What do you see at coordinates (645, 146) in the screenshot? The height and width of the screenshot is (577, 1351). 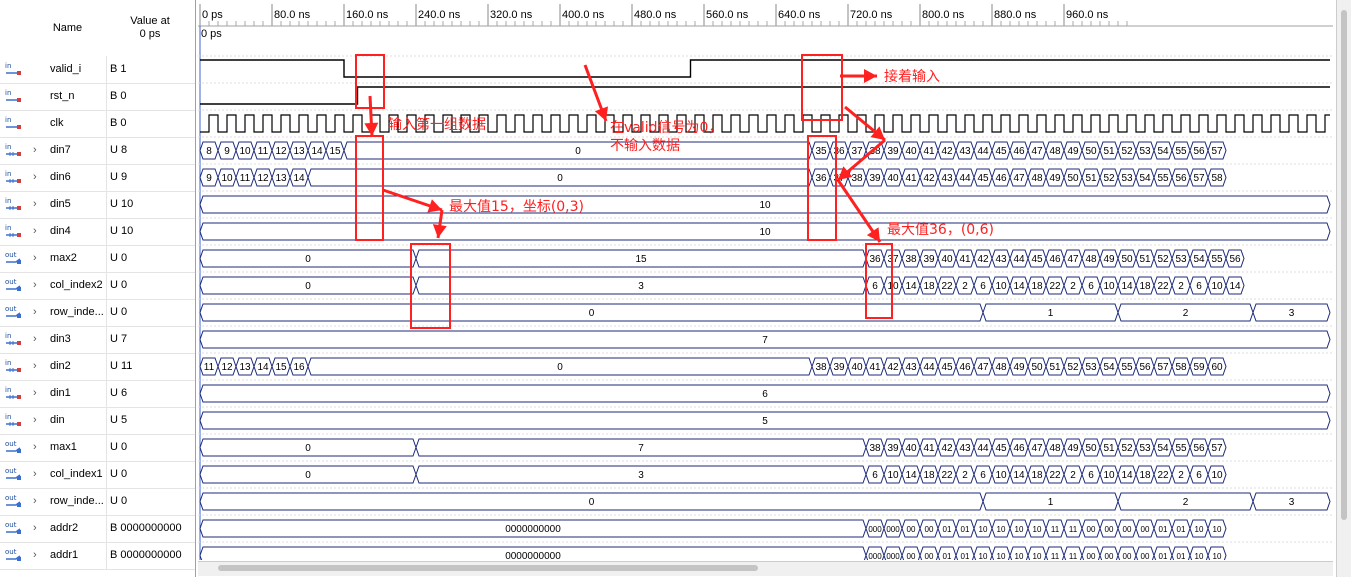 I see `annotation-valid-low-l2: 不输入数据` at bounding box center [645, 146].